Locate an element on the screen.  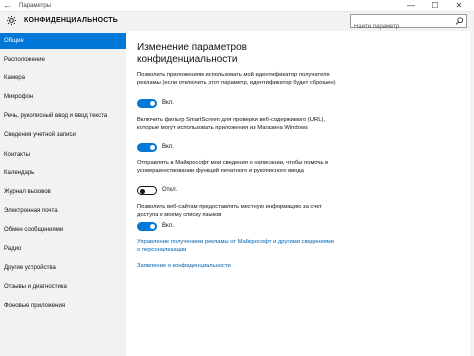
privacy-statement-link: Заявление о конфиденциальности is located at coordinates (237, 266).